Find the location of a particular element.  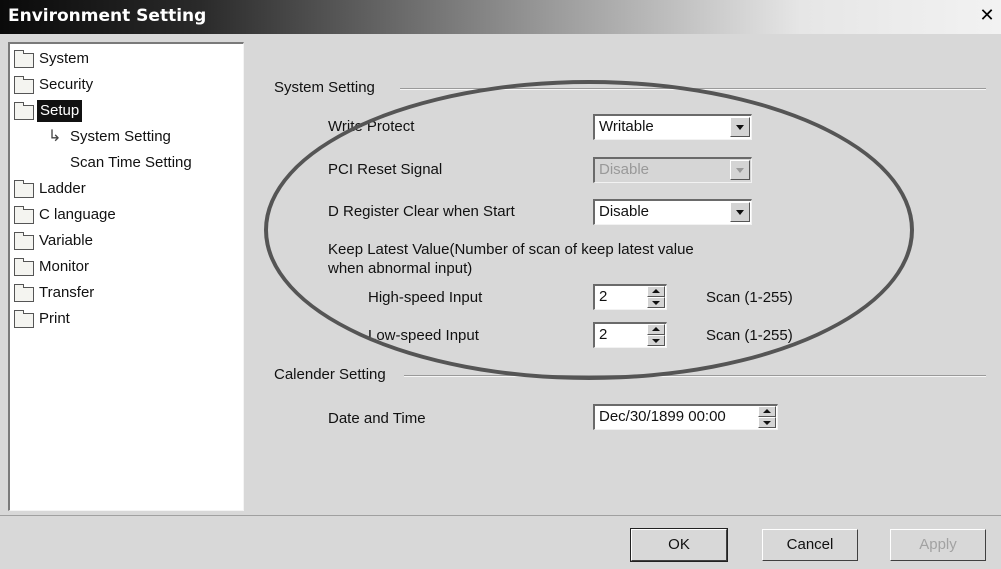

tree-item-label: Monitor is located at coordinates (64, 266).